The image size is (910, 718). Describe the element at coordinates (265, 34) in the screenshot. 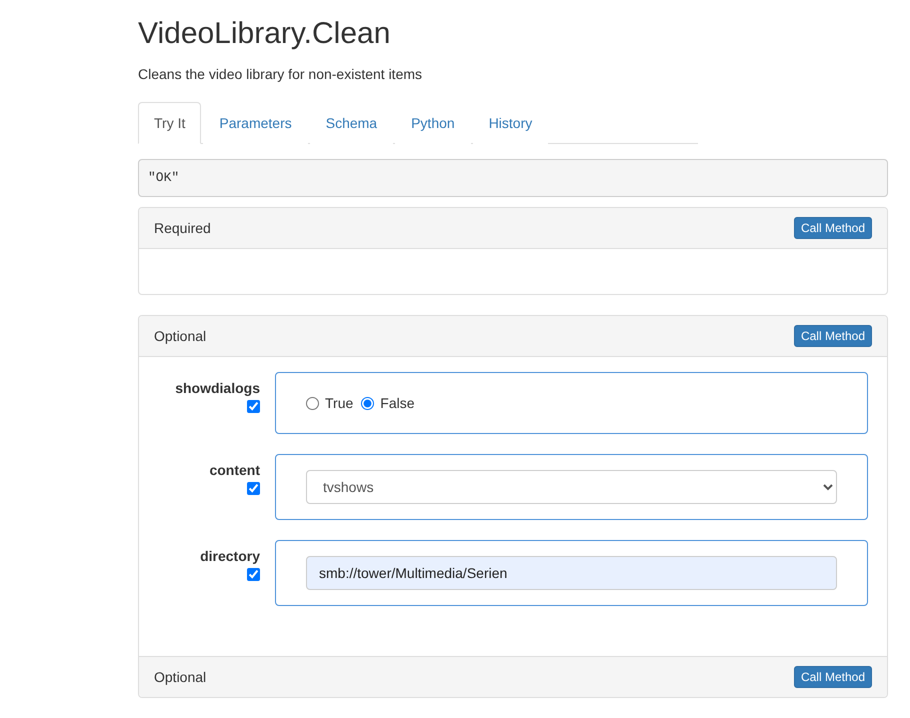

I see `page-title: VideoLibrary.Clean` at that location.